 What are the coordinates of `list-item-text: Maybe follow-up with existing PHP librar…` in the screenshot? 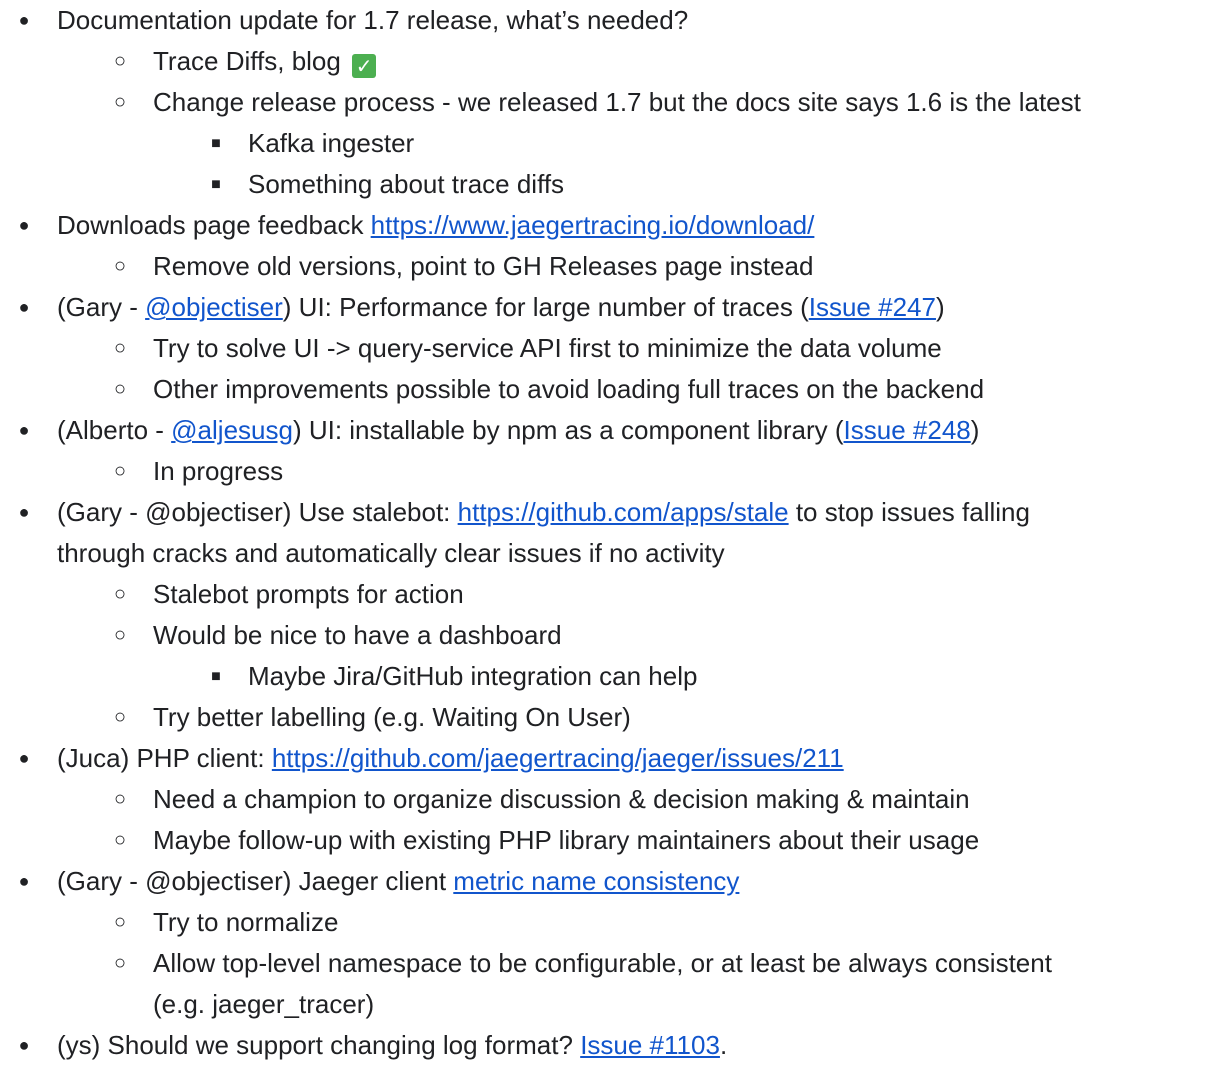 It's located at (566, 840).